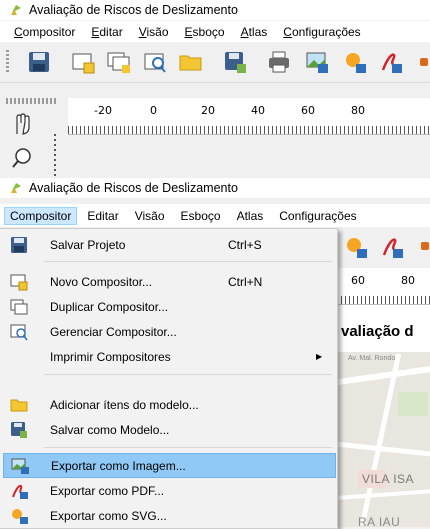 This screenshot has height=529, width=430. I want to click on print-icon, so click(279, 62).